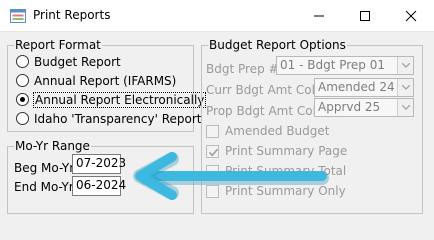 The height and width of the screenshot is (240, 434). Describe the element at coordinates (46, 187) in the screenshot. I see `end-mo-yr-label: End Mo-Yr:` at that location.